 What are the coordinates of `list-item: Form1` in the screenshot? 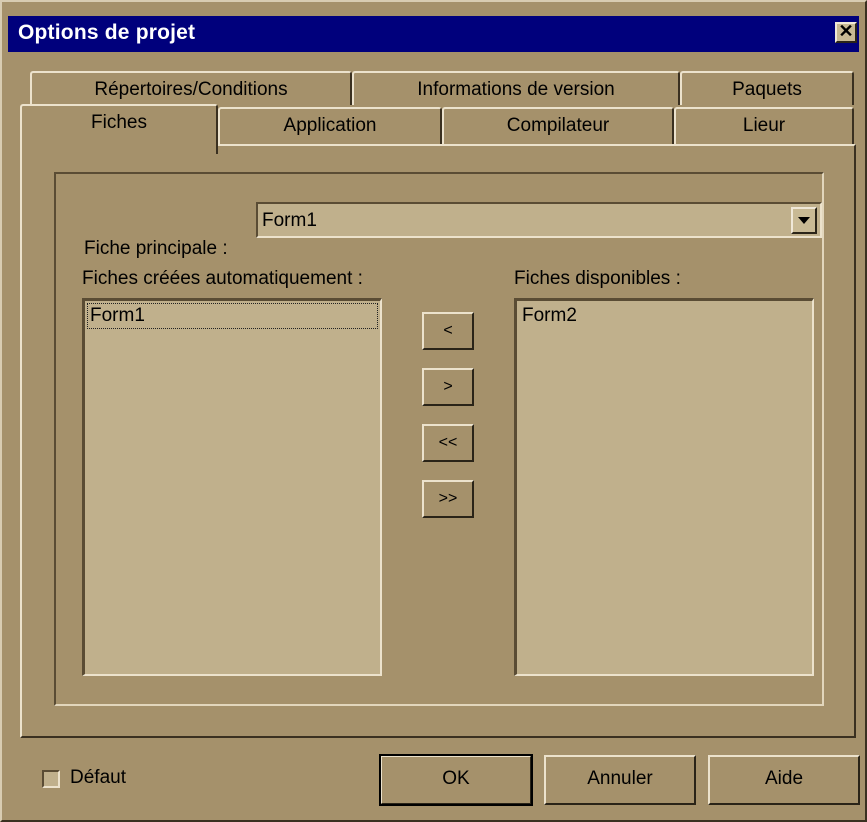 It's located at (232, 316).